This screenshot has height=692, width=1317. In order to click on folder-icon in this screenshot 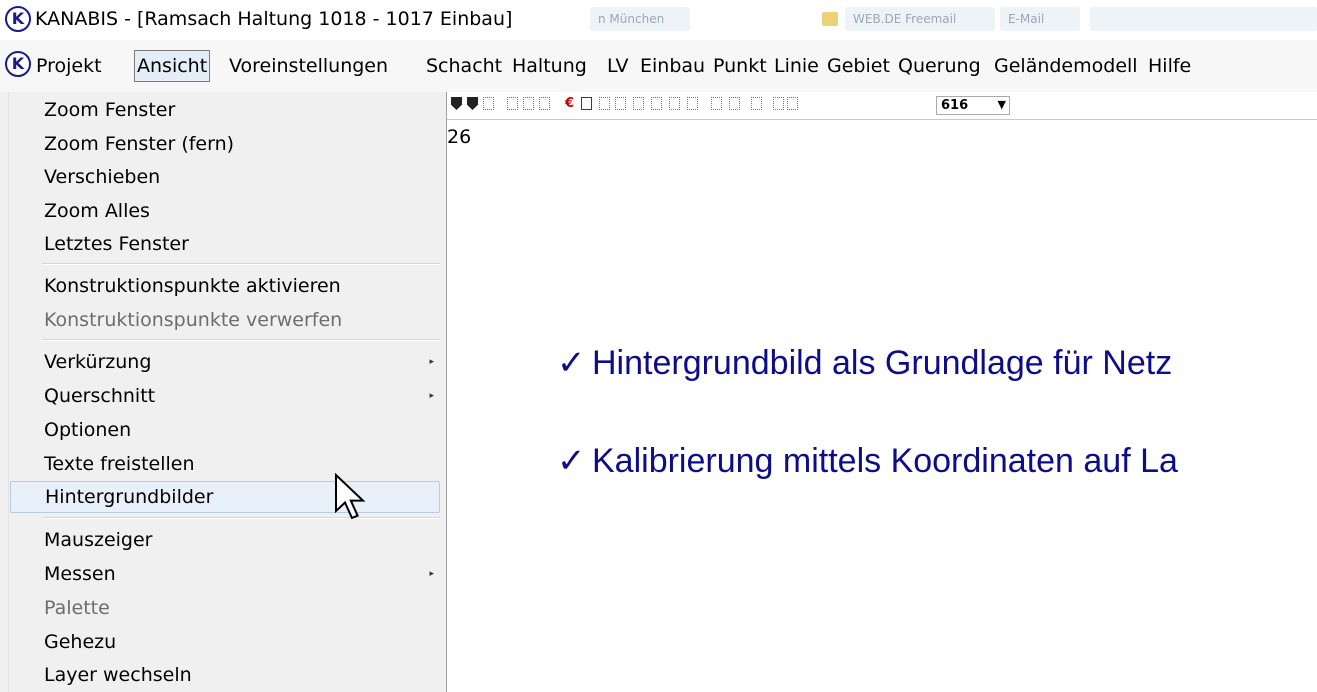, I will do `click(830, 19)`.